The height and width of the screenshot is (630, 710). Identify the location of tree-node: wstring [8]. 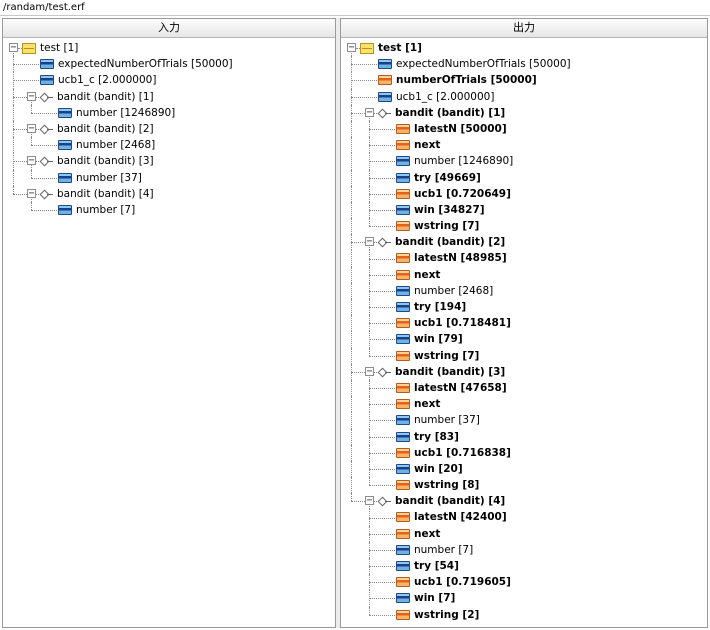
(524, 485).